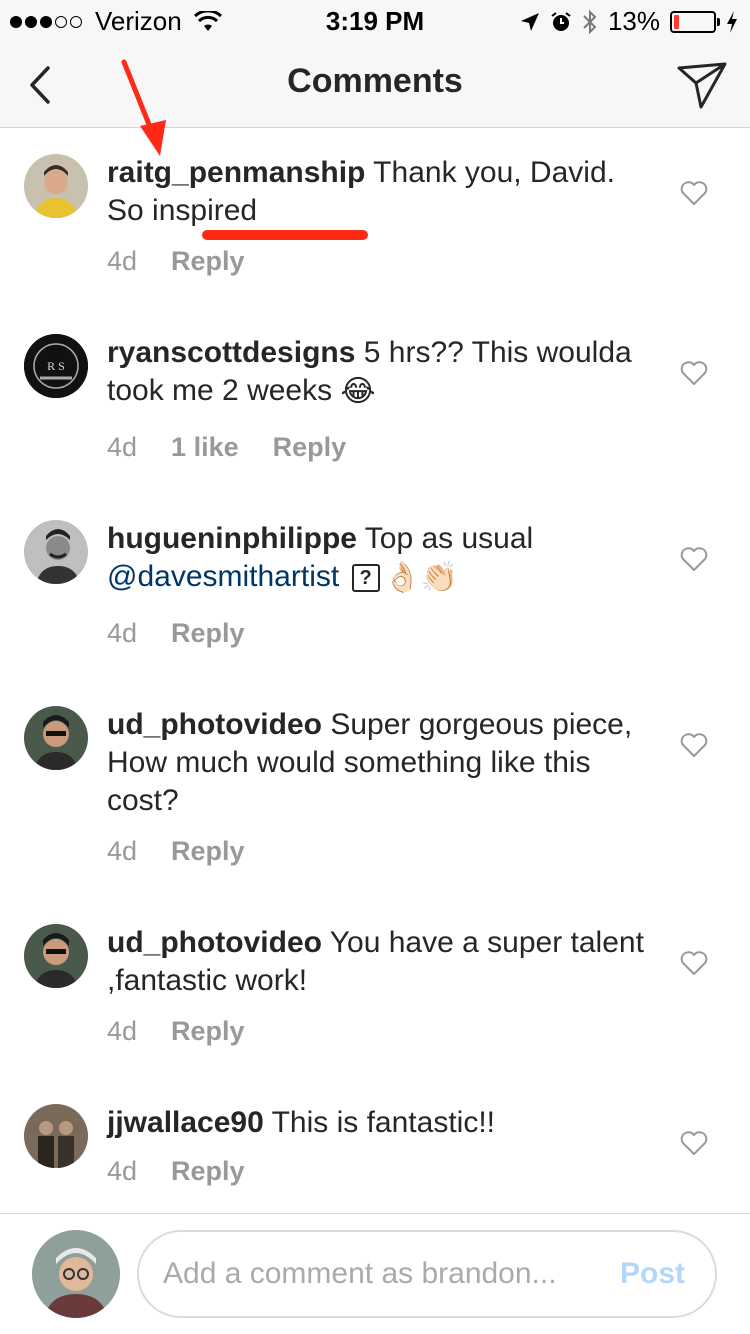  I want to click on battery-icon, so click(695, 21).